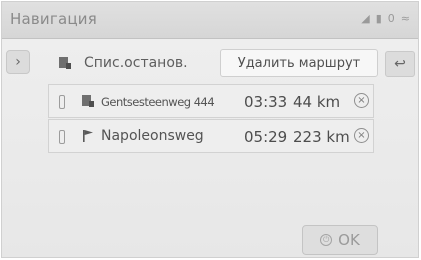  Describe the element at coordinates (266, 102) in the screenshot. I see `stop-time: 03:33` at that location.